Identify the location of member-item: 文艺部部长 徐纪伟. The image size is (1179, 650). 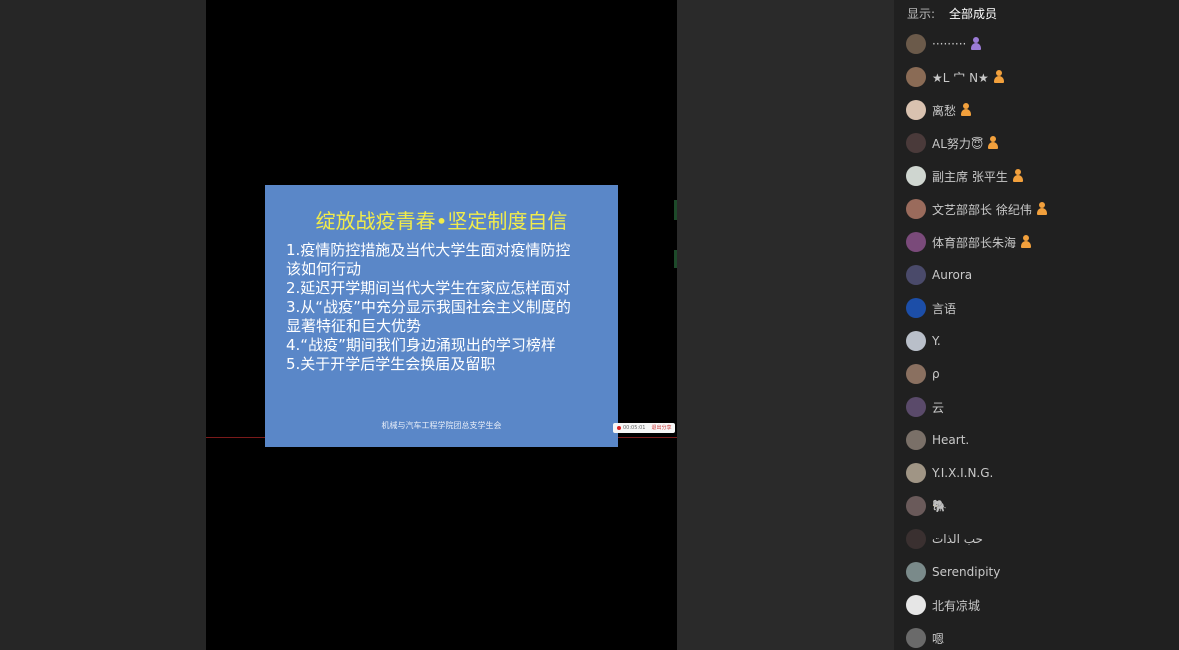
(1036, 209).